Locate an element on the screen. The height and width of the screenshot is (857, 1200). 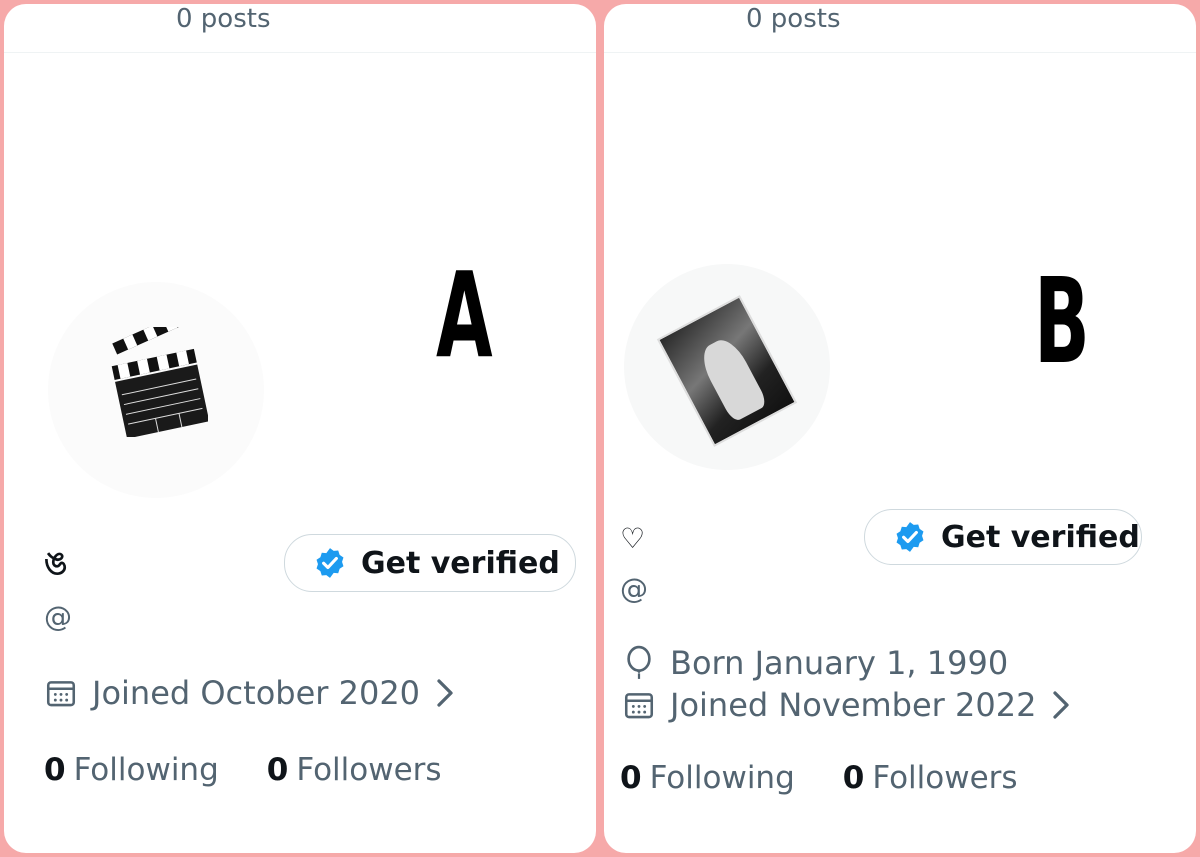
birth-date-row: Born January 1, 1990 is located at coordinates (815, 663).